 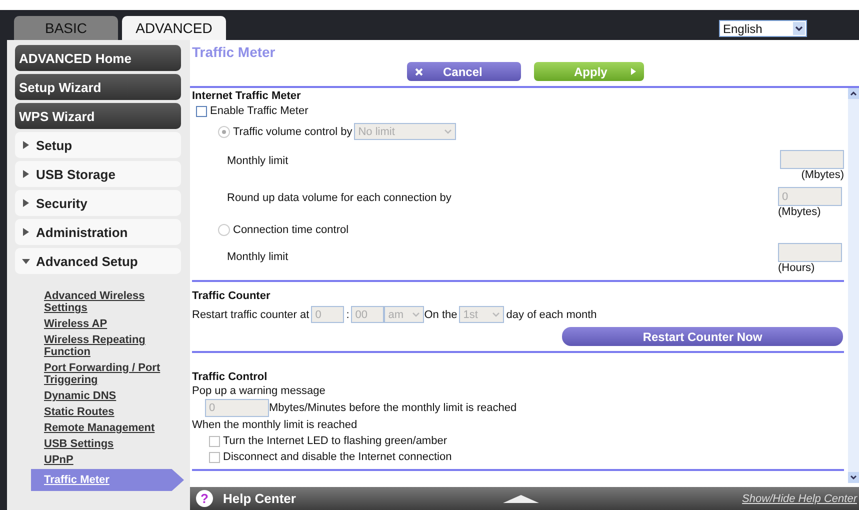 I want to click on scrollbar, so click(x=853, y=285).